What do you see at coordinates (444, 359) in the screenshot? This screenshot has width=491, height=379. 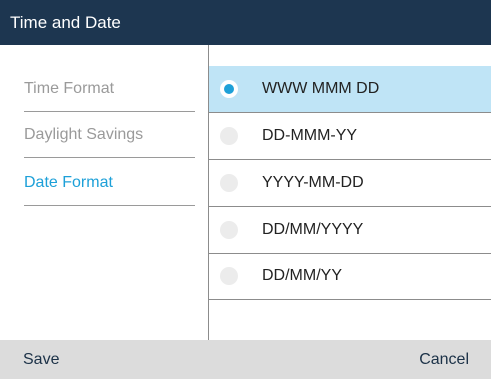 I see `cancel-softkey: Cancel` at bounding box center [444, 359].